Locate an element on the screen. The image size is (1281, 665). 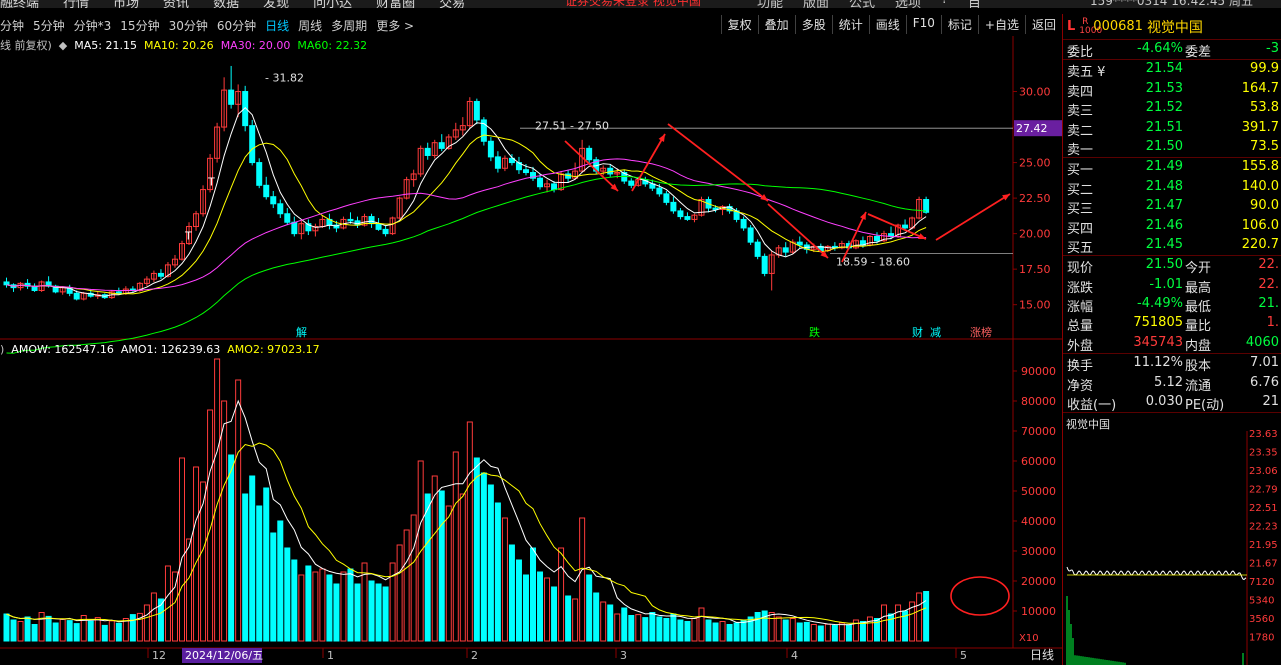
quote-label-2: 流通 is located at coordinates (1198, 386).